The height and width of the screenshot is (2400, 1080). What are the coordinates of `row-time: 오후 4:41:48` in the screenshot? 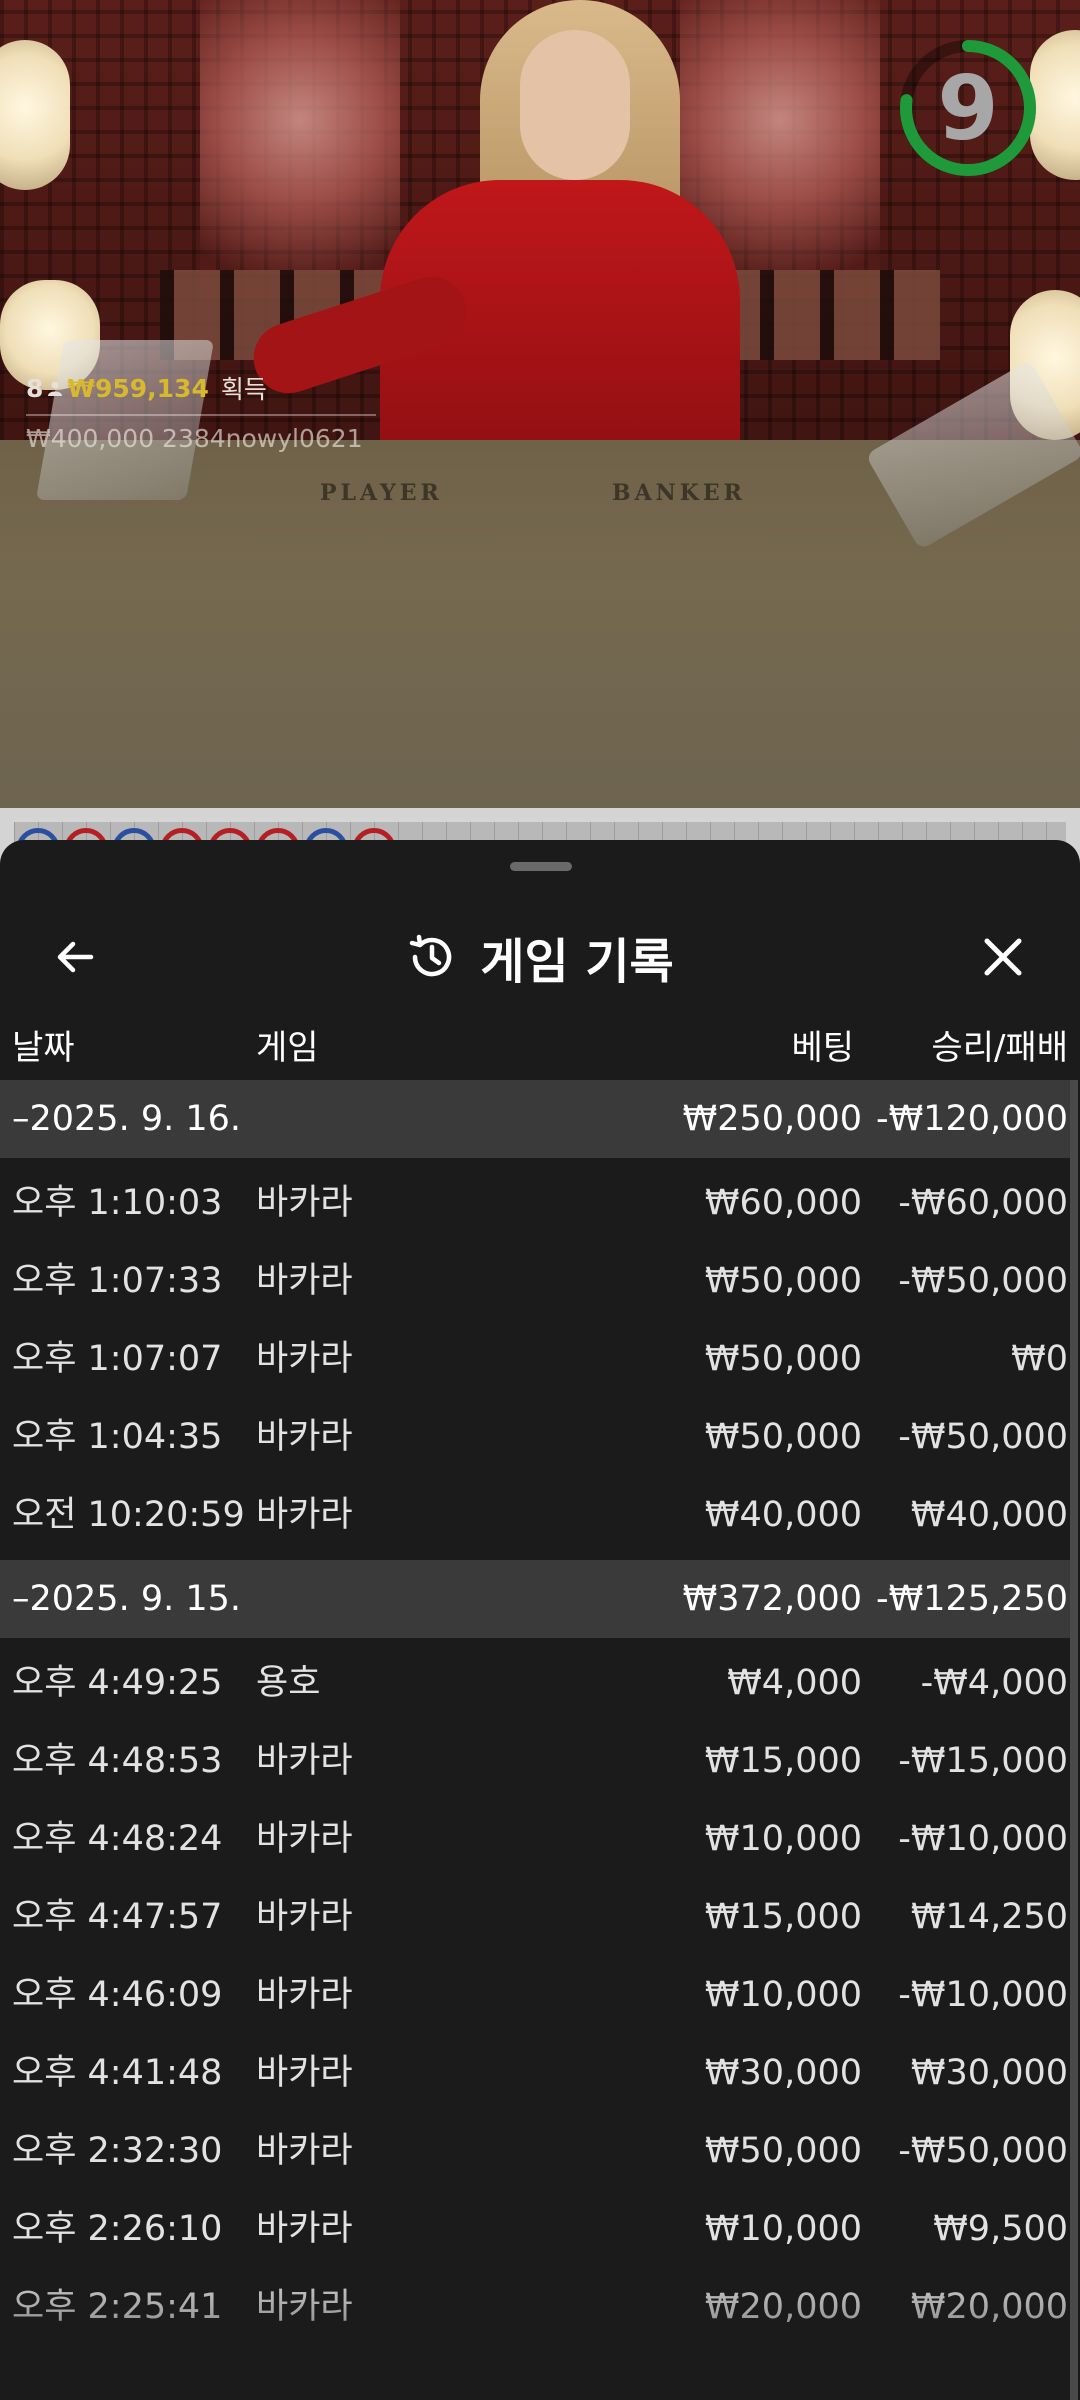 It's located at (117, 2073).